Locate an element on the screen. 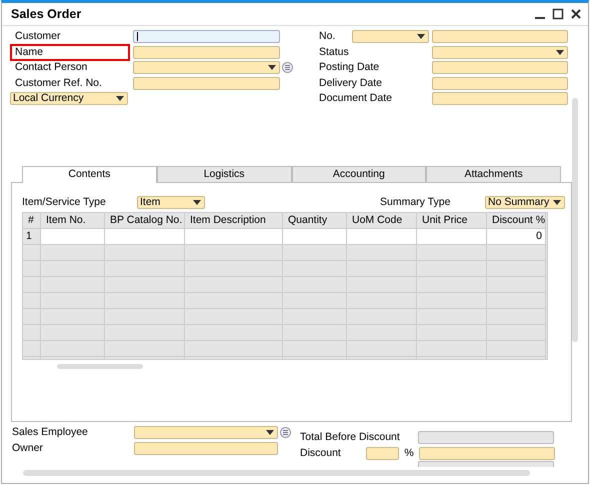 The width and height of the screenshot is (590, 486). tab: Attachments is located at coordinates (493, 174).